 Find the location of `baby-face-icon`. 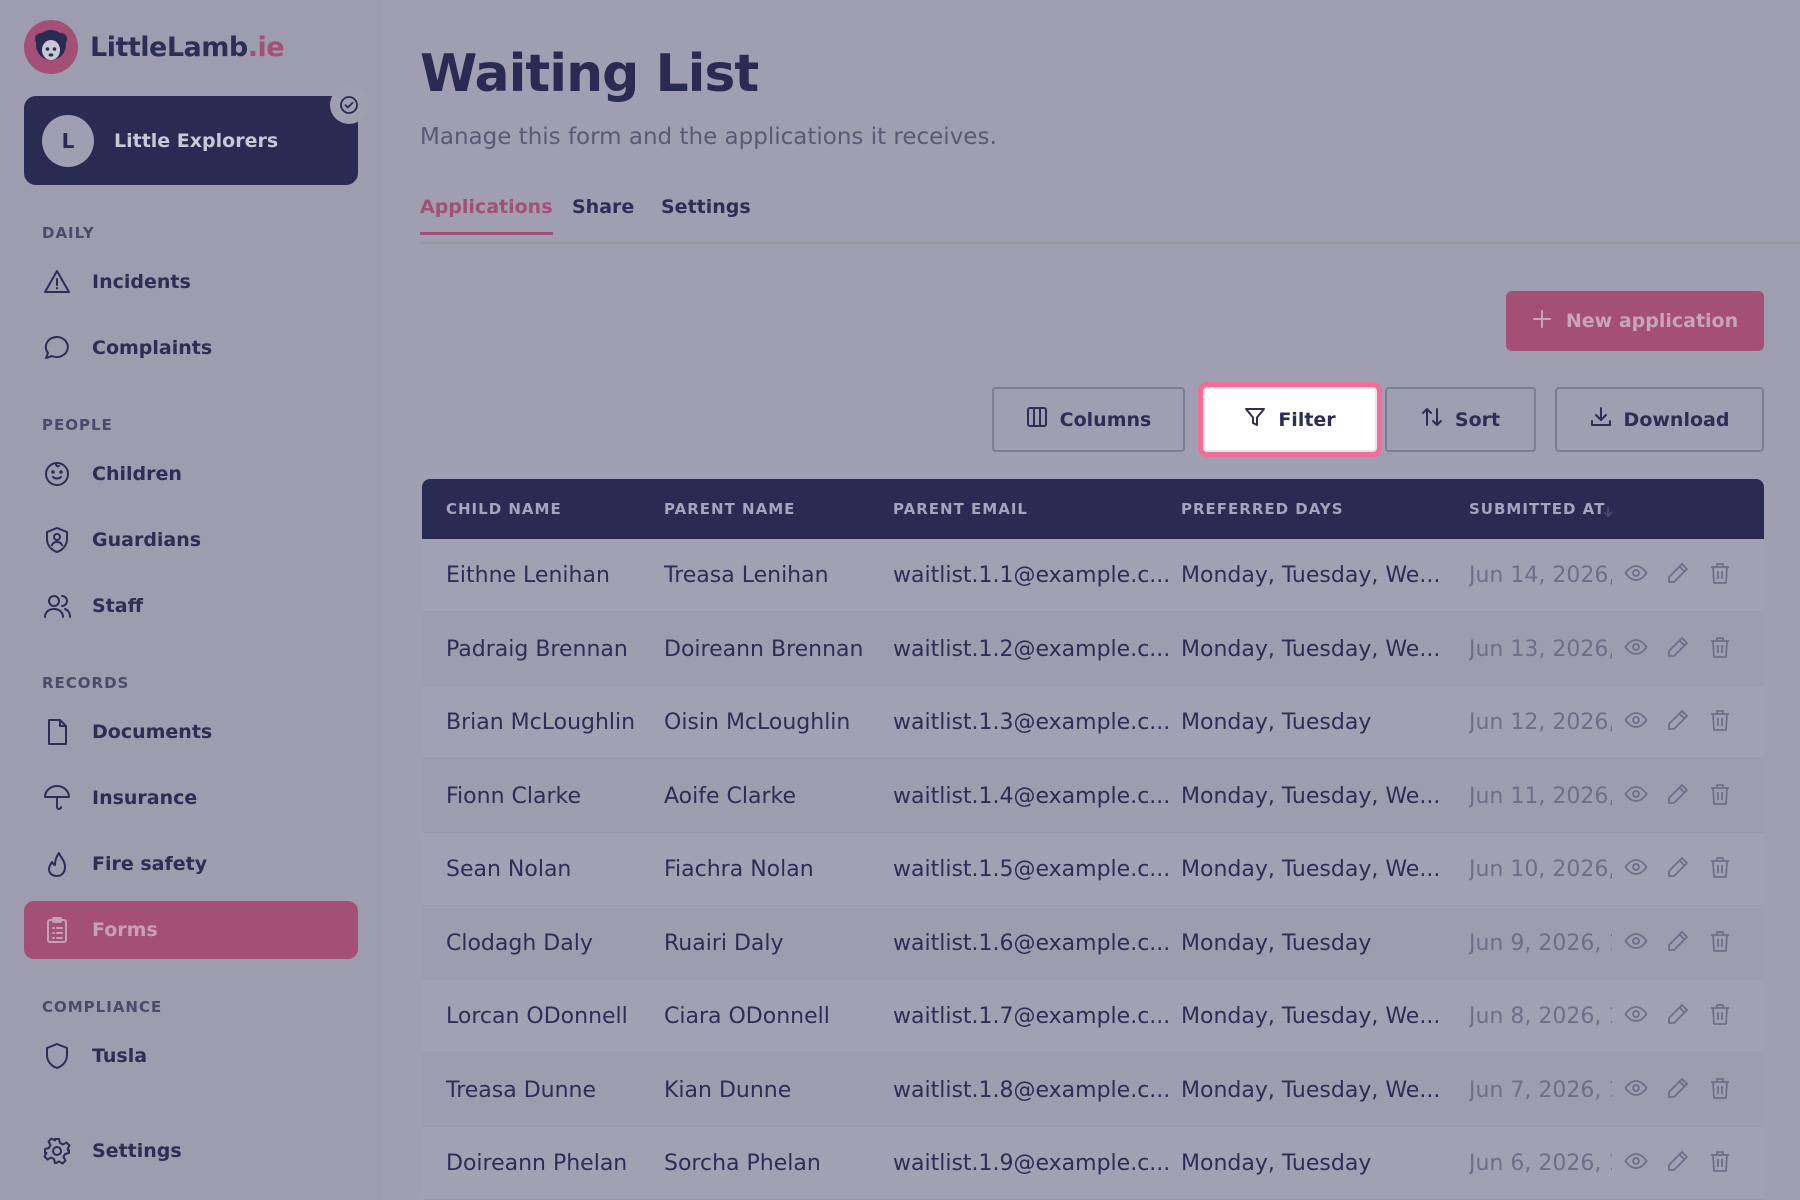

baby-face-icon is located at coordinates (57, 474).